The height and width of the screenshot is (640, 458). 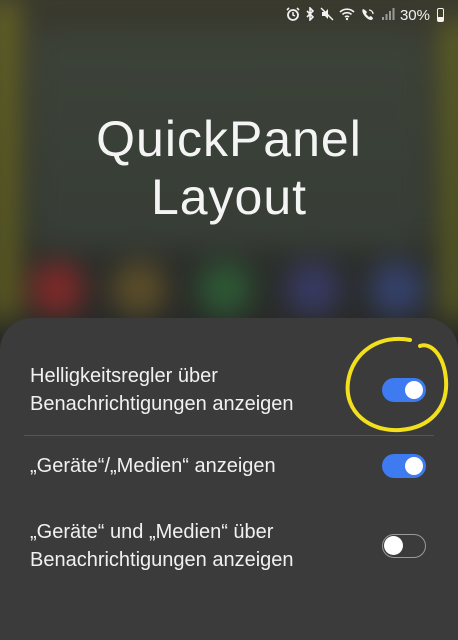 I want to click on setting-label: „Geräte“/„Medien“ anzeigen, so click(x=153, y=466).